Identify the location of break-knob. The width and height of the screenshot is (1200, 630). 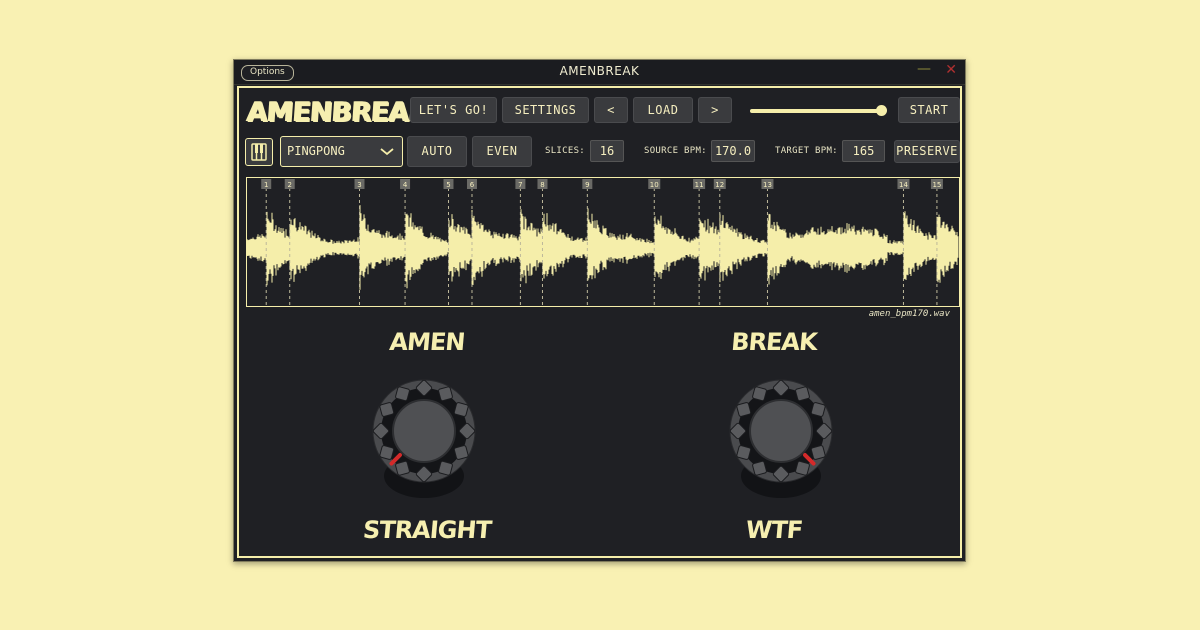
(781, 441).